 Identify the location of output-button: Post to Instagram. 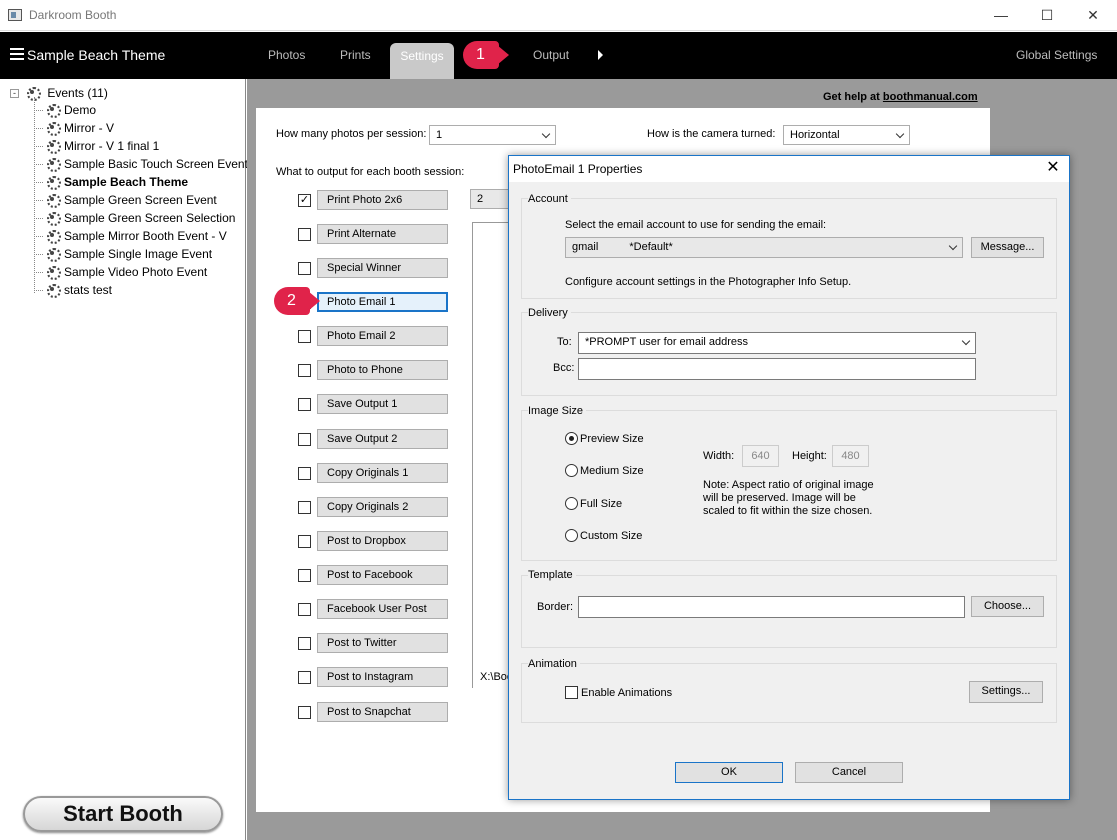
(382, 677).